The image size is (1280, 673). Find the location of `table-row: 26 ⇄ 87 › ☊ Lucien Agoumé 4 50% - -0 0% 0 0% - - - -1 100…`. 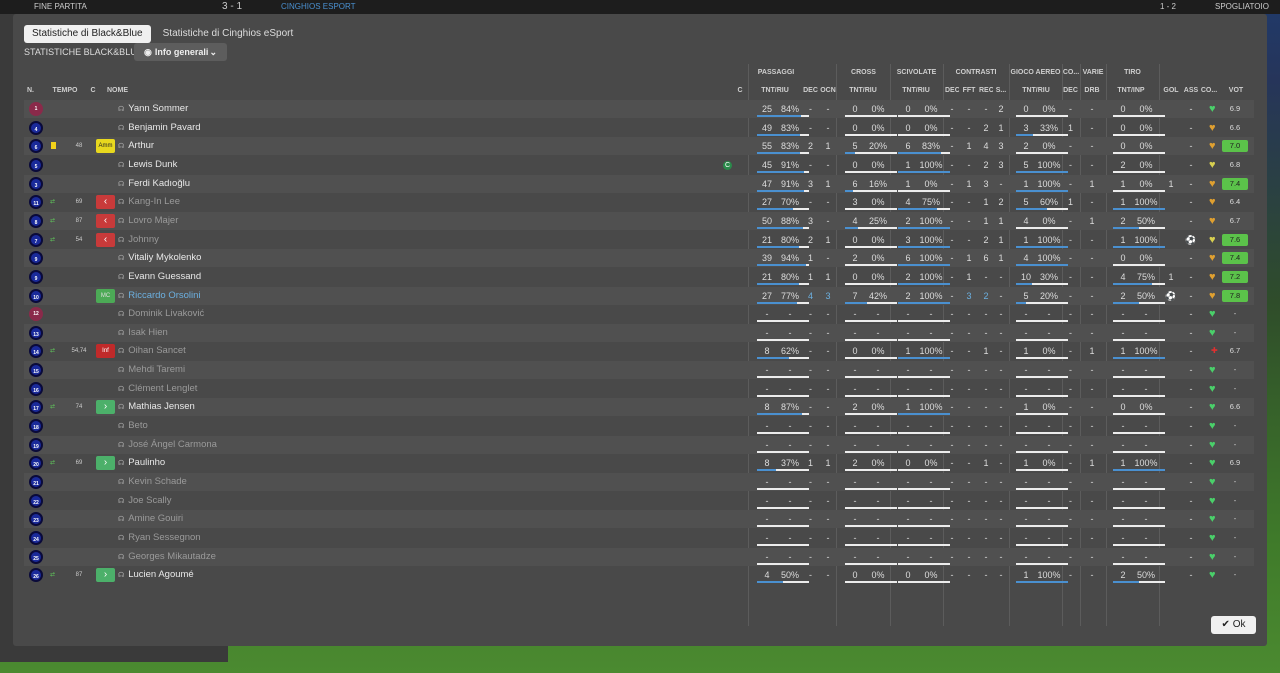

table-row: 26 ⇄ 87 › ☊ Lucien Agoumé 4 50% - -0 0% 0 0% - - - -1 100… is located at coordinates (639, 575).